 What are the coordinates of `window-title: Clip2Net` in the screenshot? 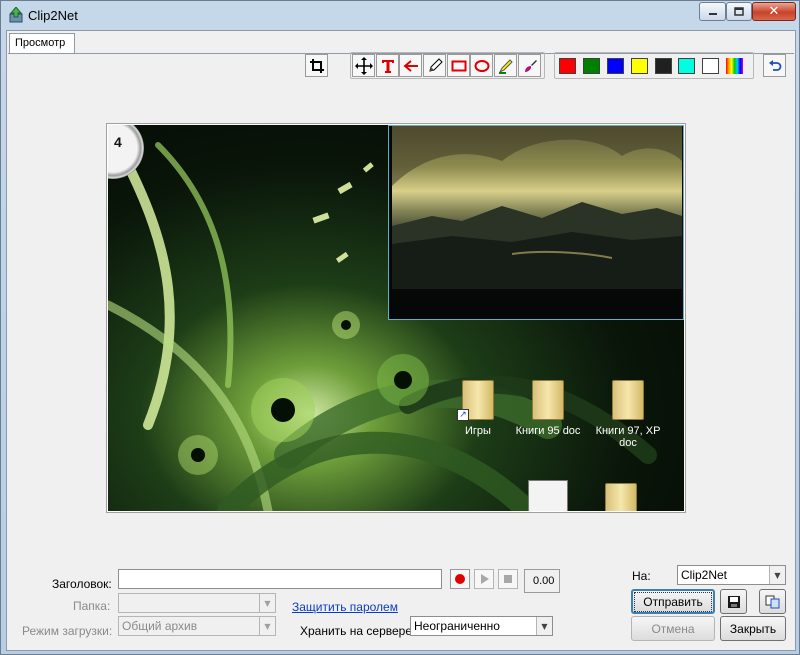 It's located at (53, 15).